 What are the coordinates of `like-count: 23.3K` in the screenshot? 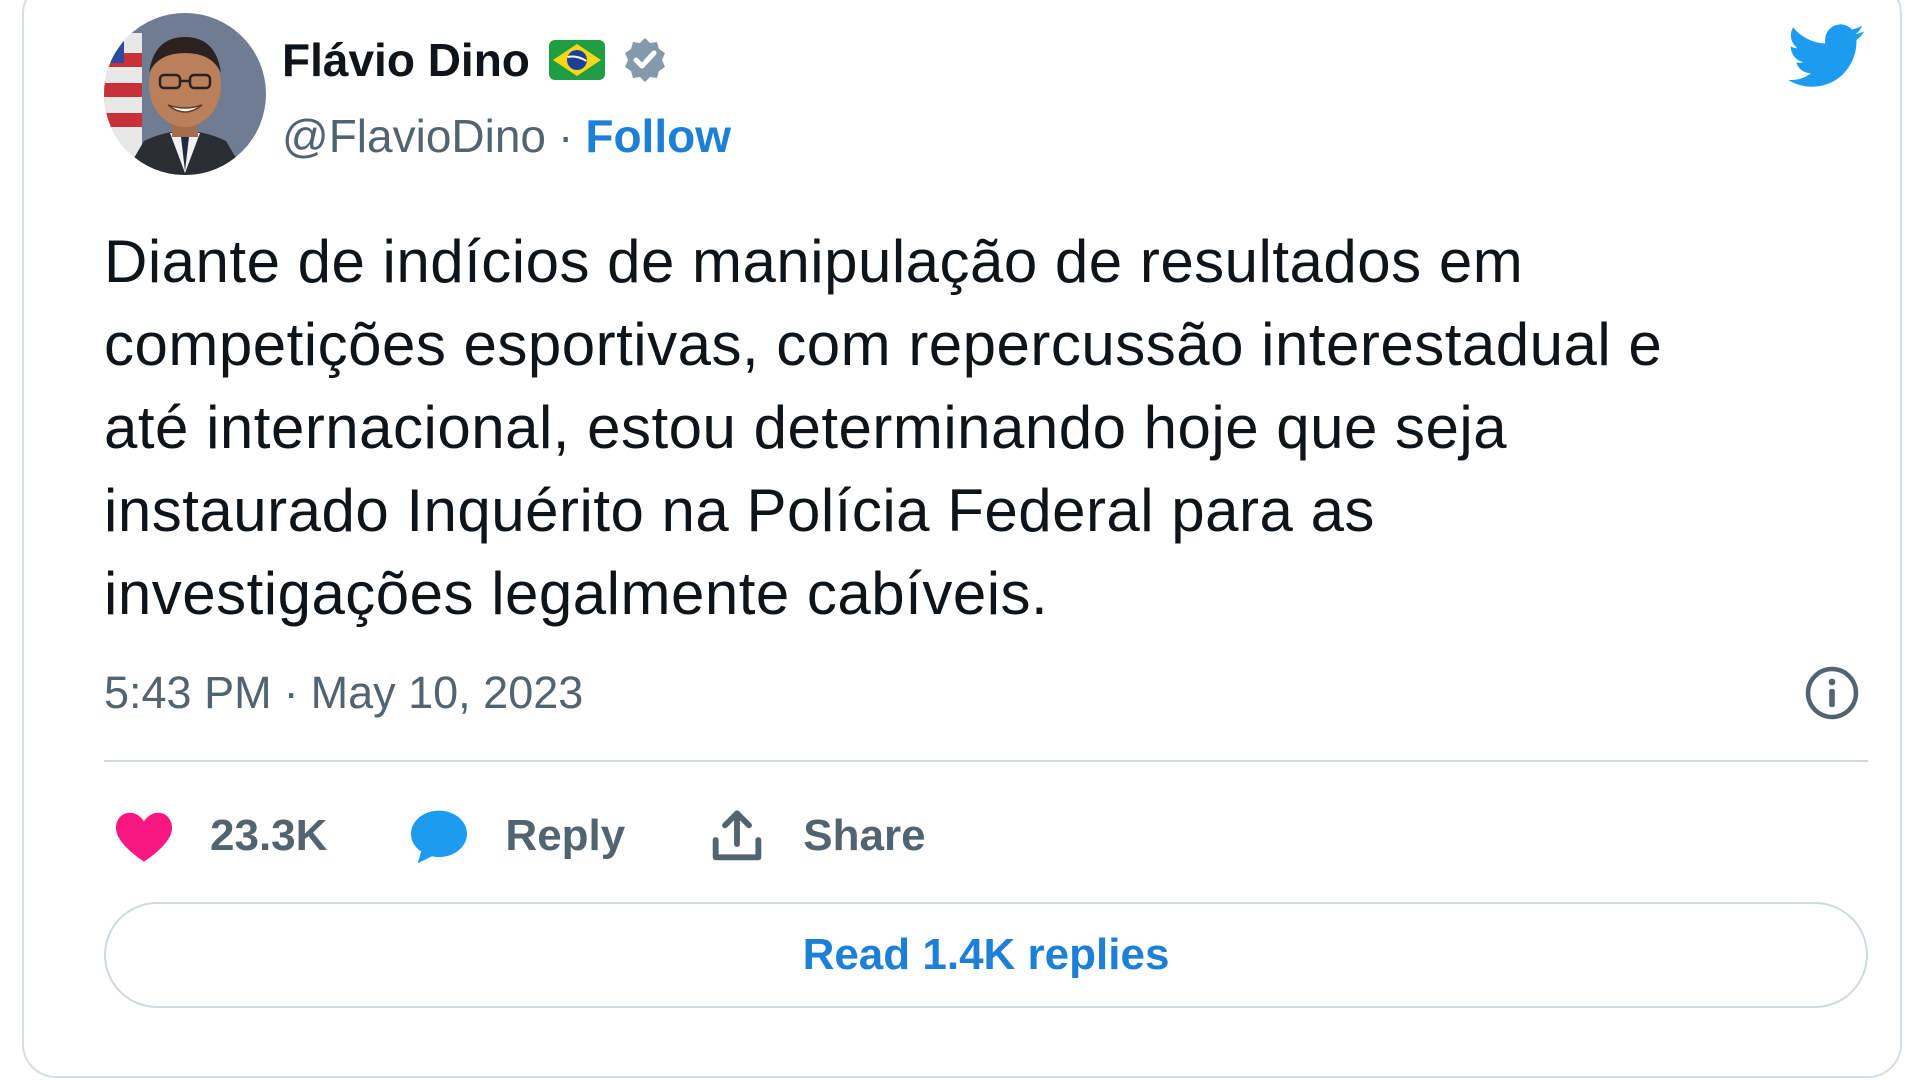 It's located at (269, 835).